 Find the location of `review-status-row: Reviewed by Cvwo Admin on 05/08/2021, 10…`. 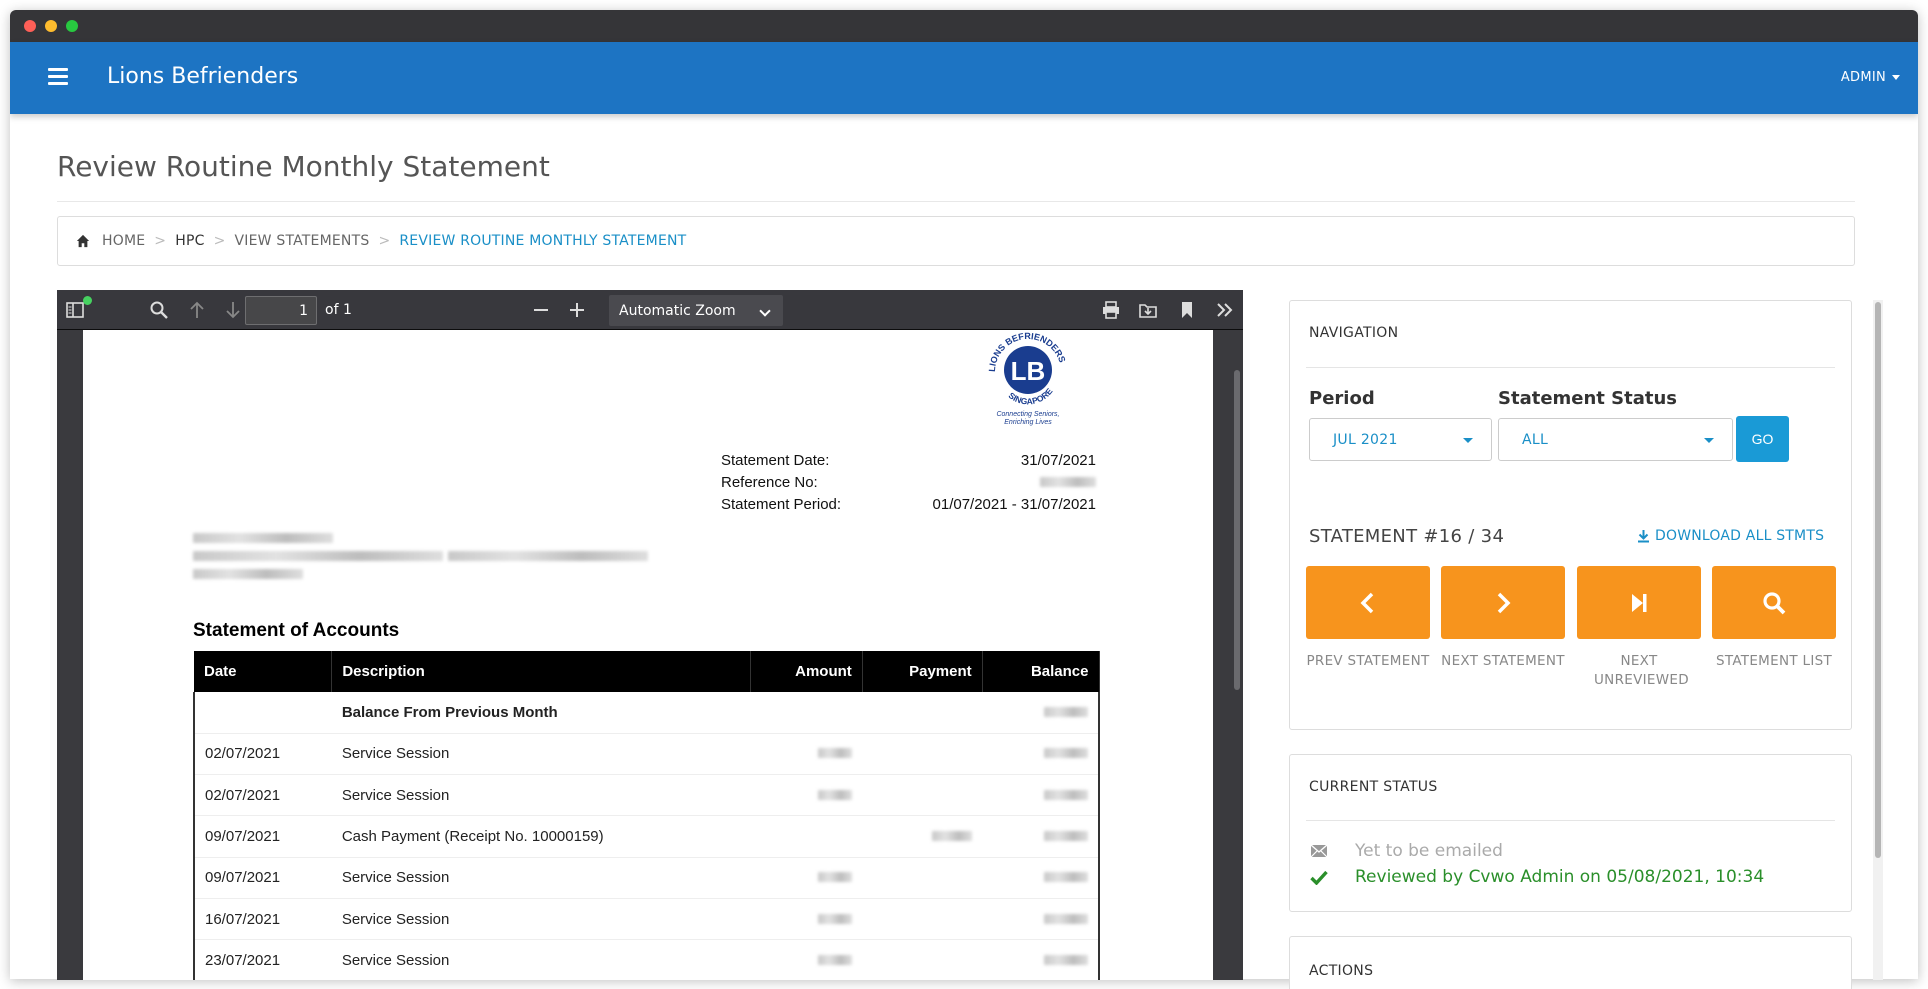

review-status-row: Reviewed by Cvwo Admin on 05/08/2021, 10… is located at coordinates (1536, 877).